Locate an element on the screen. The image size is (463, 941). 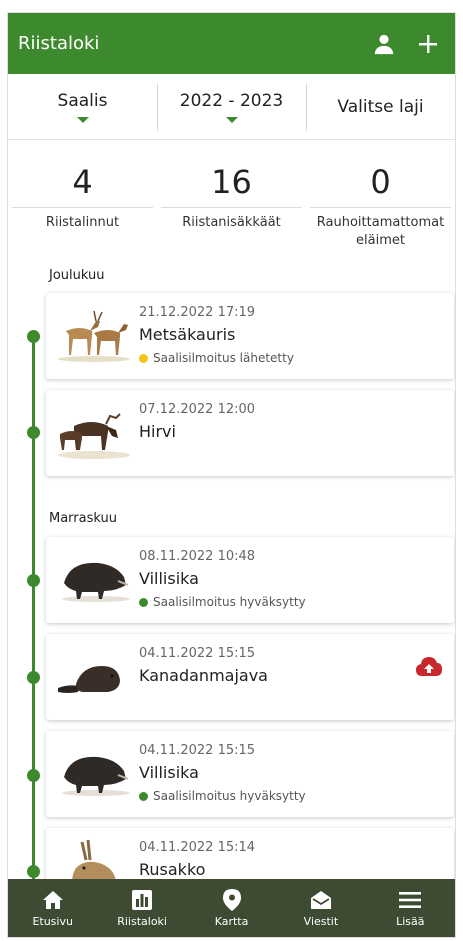
status-pending-icon is located at coordinates (143, 358).